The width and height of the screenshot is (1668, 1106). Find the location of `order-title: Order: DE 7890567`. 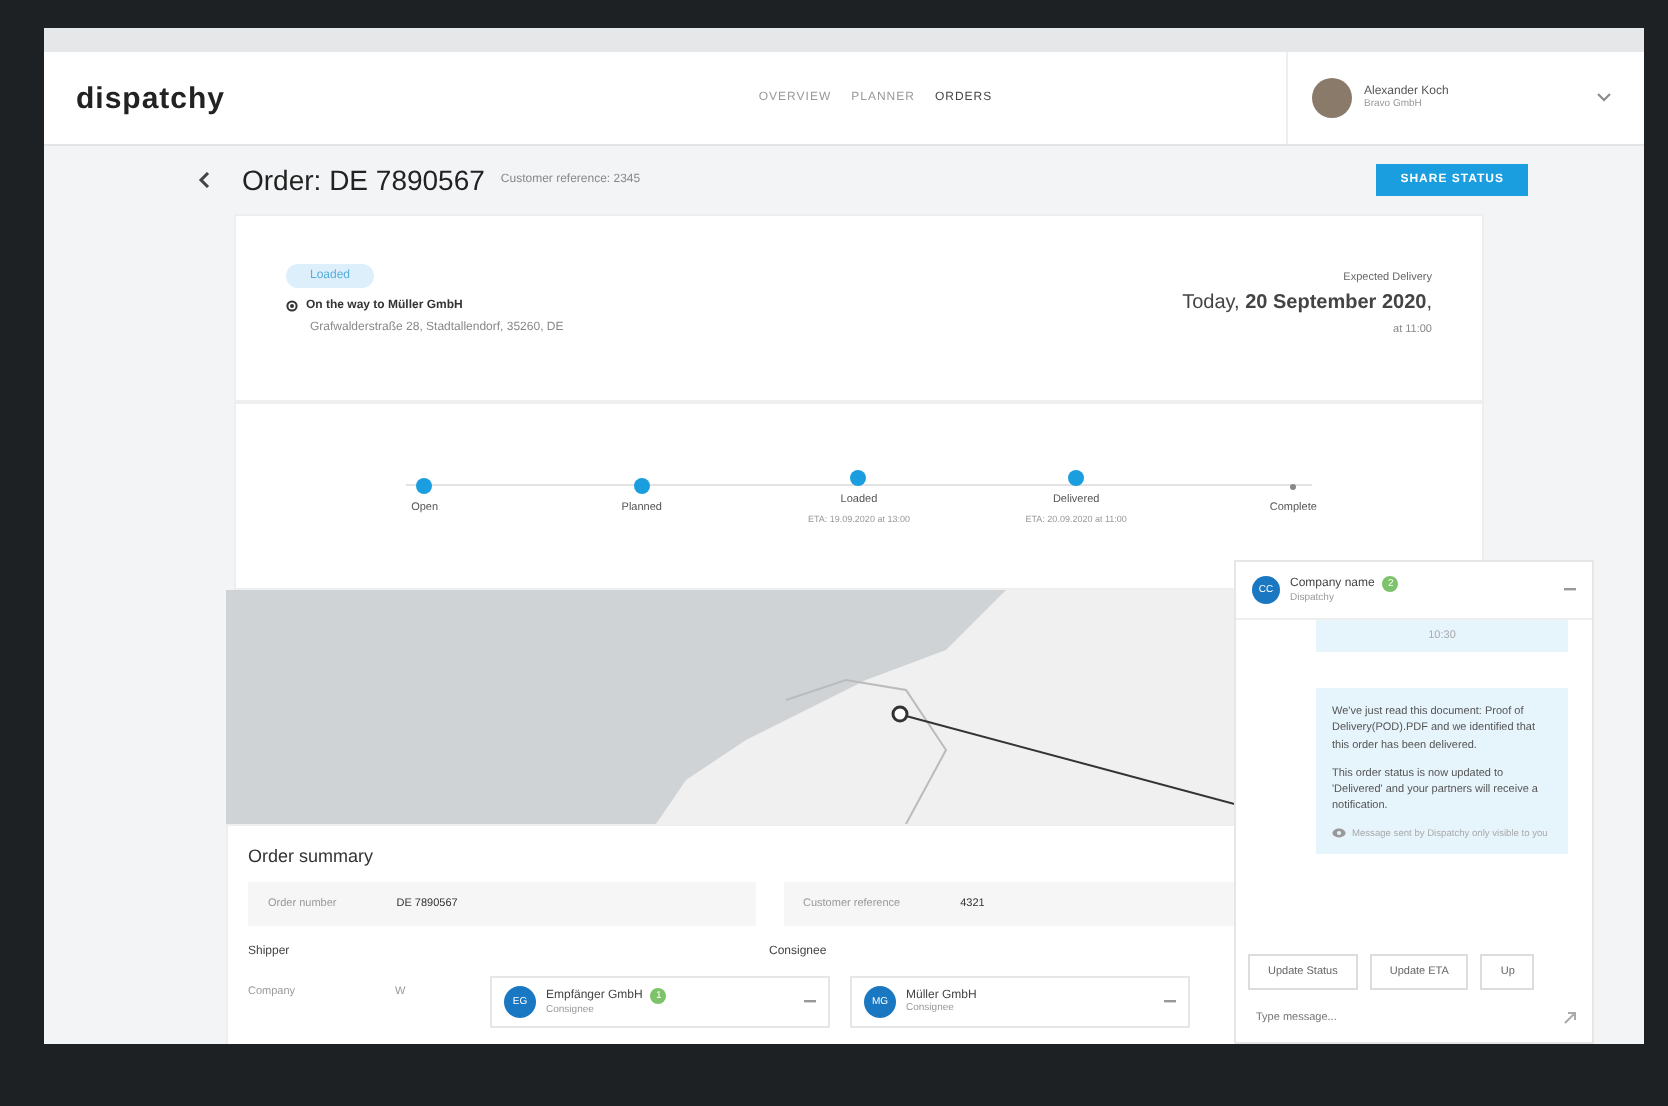

order-title: Order: DE 7890567 is located at coordinates (363, 180).